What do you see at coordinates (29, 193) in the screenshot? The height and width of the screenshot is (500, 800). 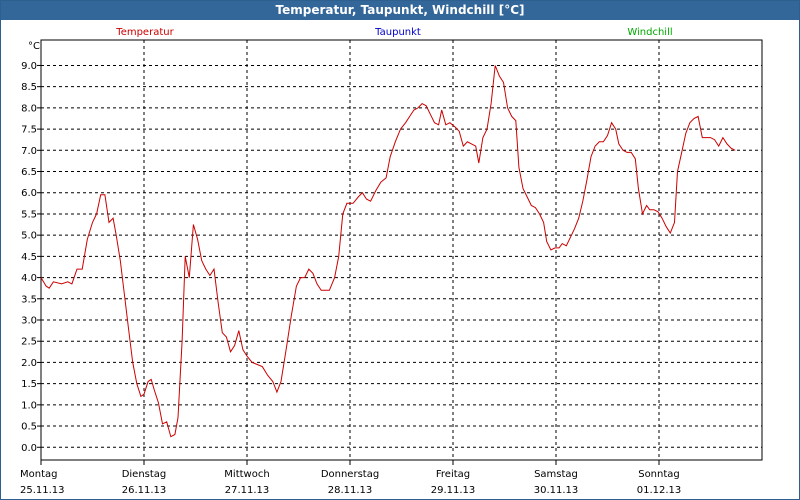 I see `y-tick-label: 6.0` at bounding box center [29, 193].